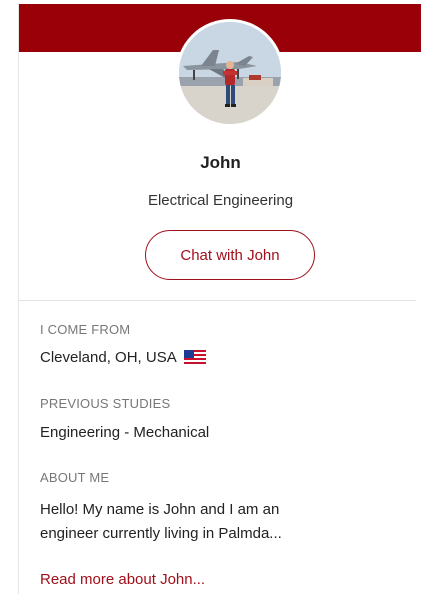 The width and height of the screenshot is (421, 594). I want to click on about-label: ABOUT ME, so click(75, 477).